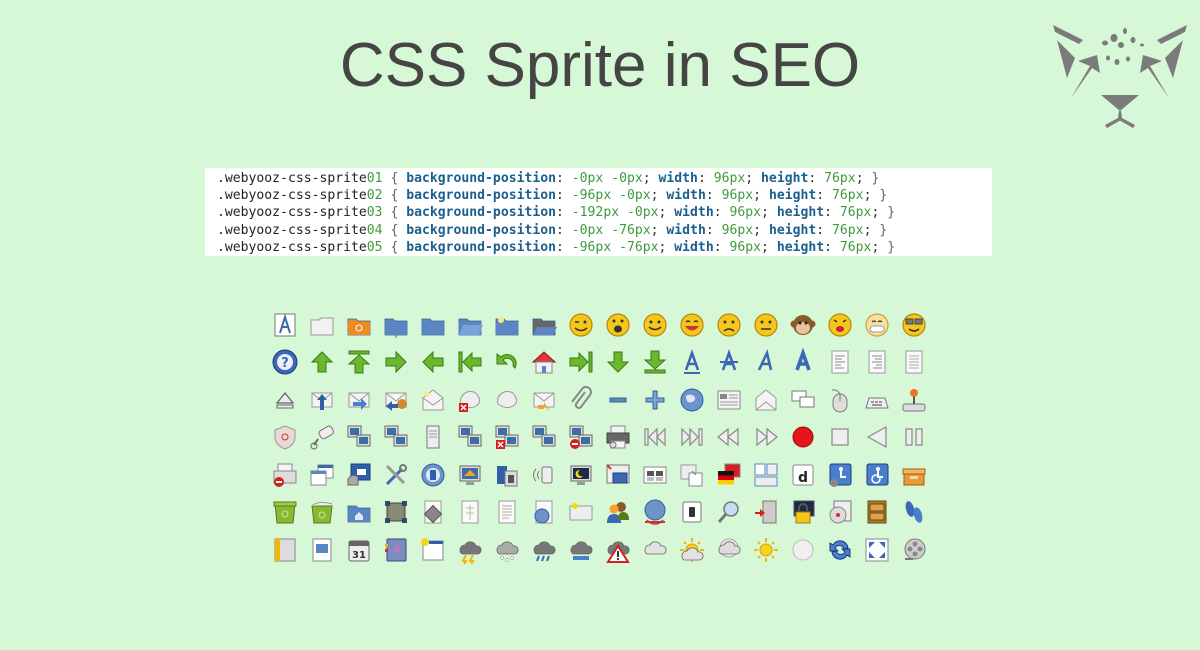 Image resolution: width=1200 pixels, height=650 pixels. What do you see at coordinates (543, 475) in the screenshot?
I see `wireless-icon` at bounding box center [543, 475].